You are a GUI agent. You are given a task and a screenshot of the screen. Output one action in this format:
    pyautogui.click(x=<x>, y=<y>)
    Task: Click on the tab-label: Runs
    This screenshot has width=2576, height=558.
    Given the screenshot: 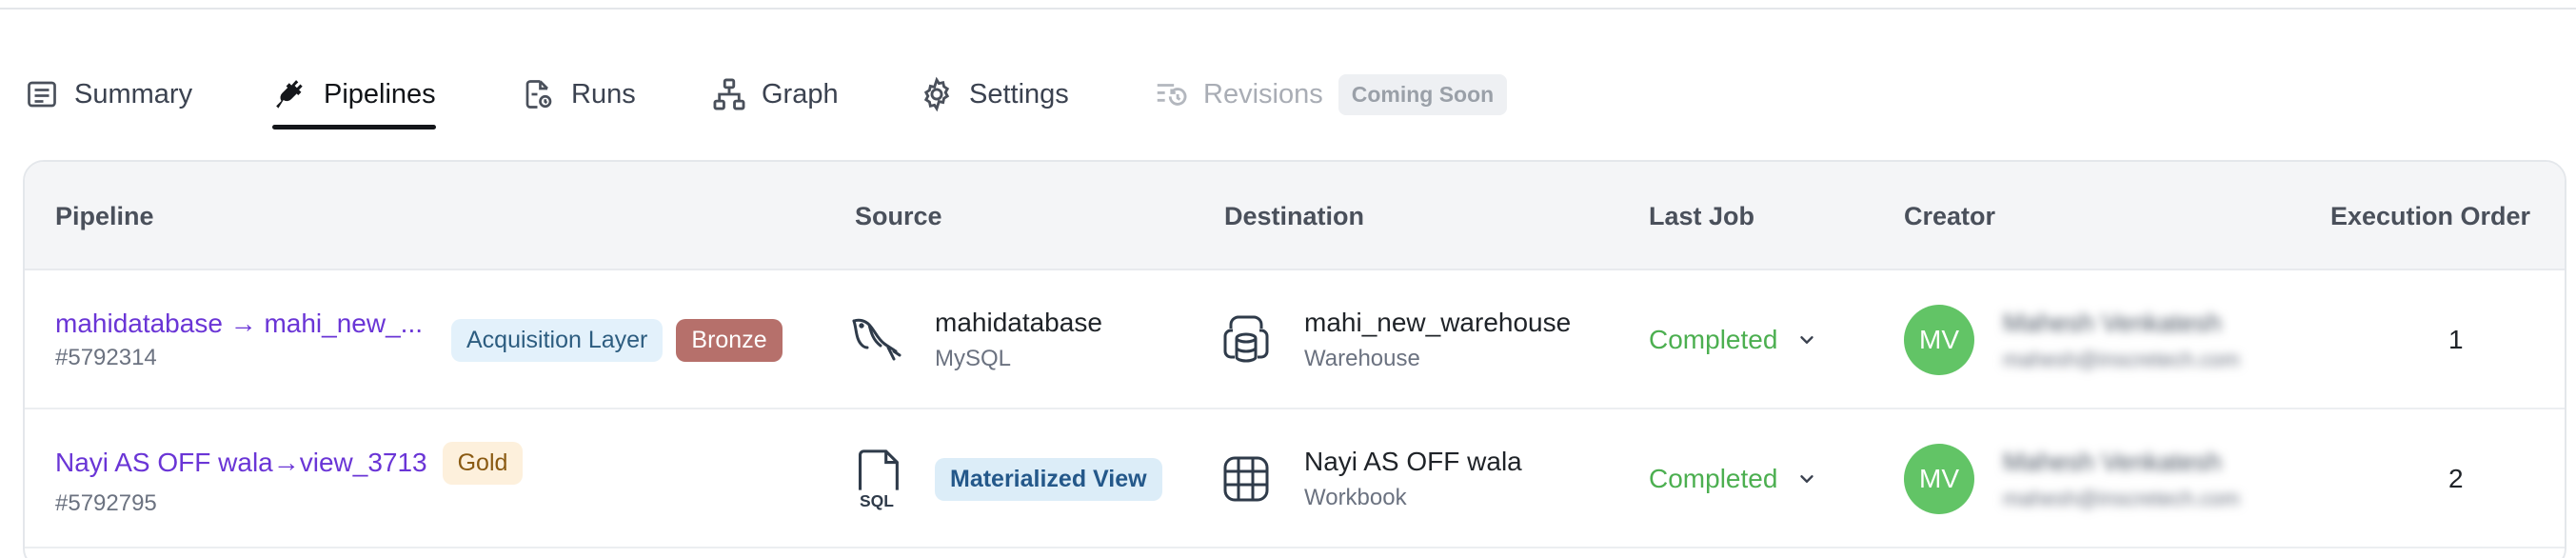 What is the action you would take?
    pyautogui.click(x=604, y=94)
    